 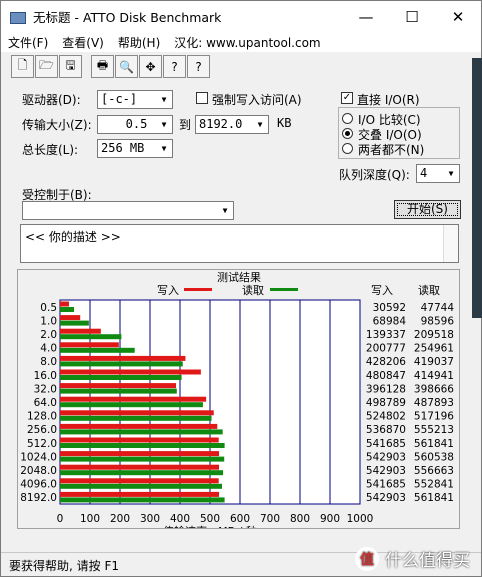 I want to click on watermark-logo-icon: 值, so click(x=367, y=558).